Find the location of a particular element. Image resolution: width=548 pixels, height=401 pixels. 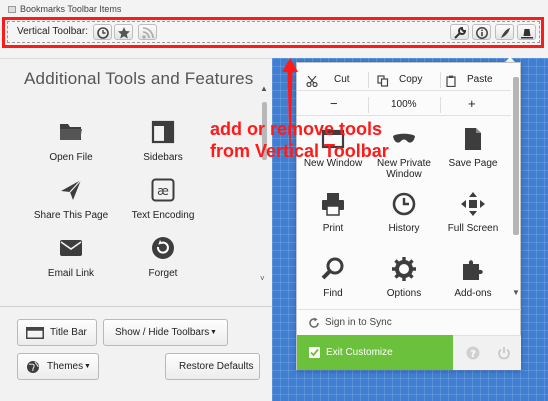

menu-item-label: Options is located at coordinates (404, 293).